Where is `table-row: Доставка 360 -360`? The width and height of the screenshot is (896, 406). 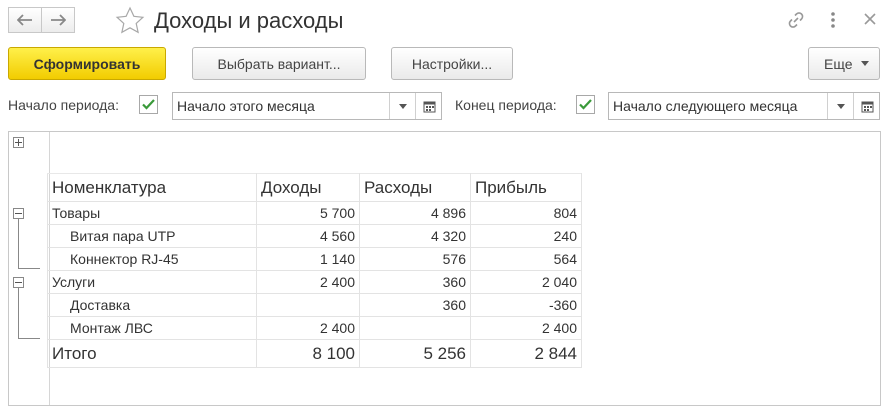 table-row: Доставка 360 -360 is located at coordinates (314, 305).